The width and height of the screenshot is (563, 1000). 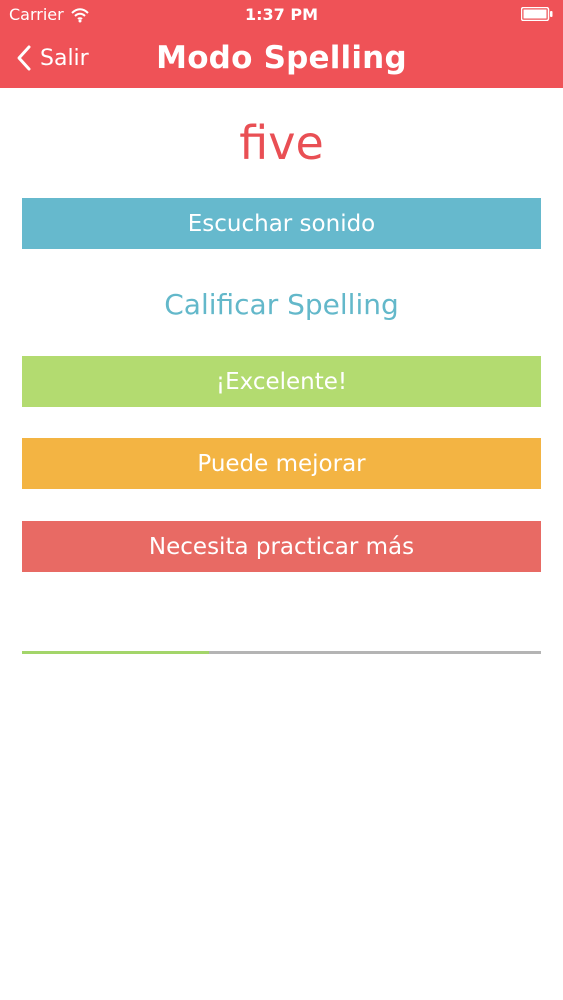 I want to click on listen-sound-button: Escuchar sonido, so click(x=281, y=223).